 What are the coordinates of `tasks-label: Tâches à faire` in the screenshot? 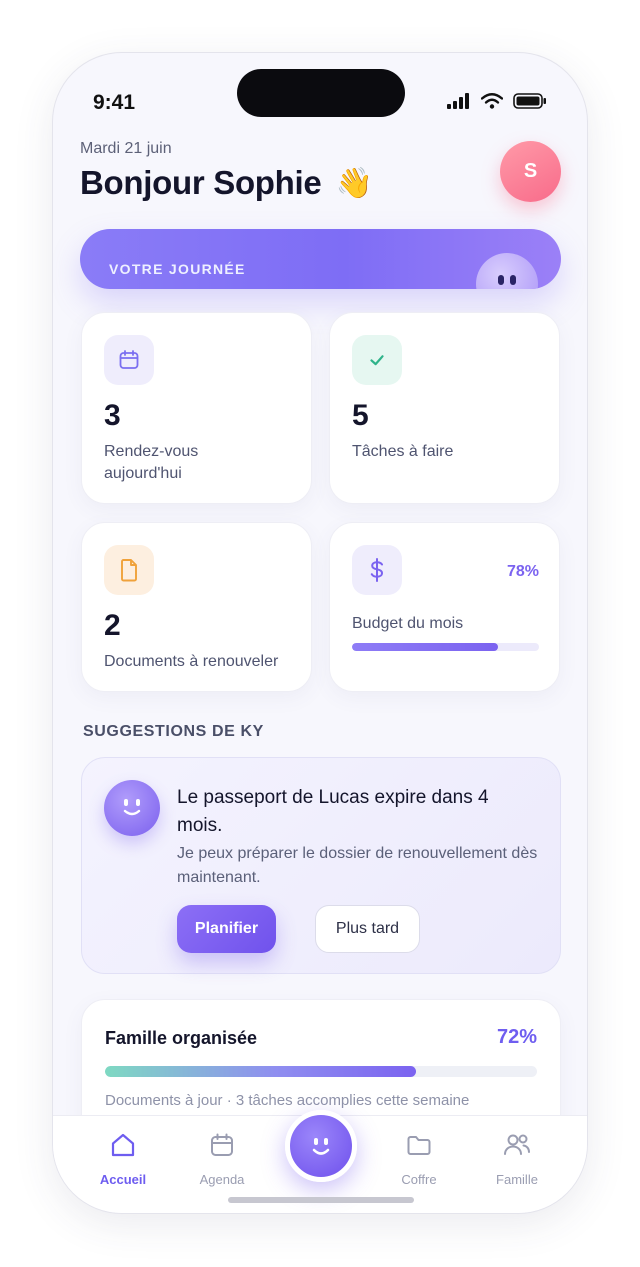 It's located at (403, 451).